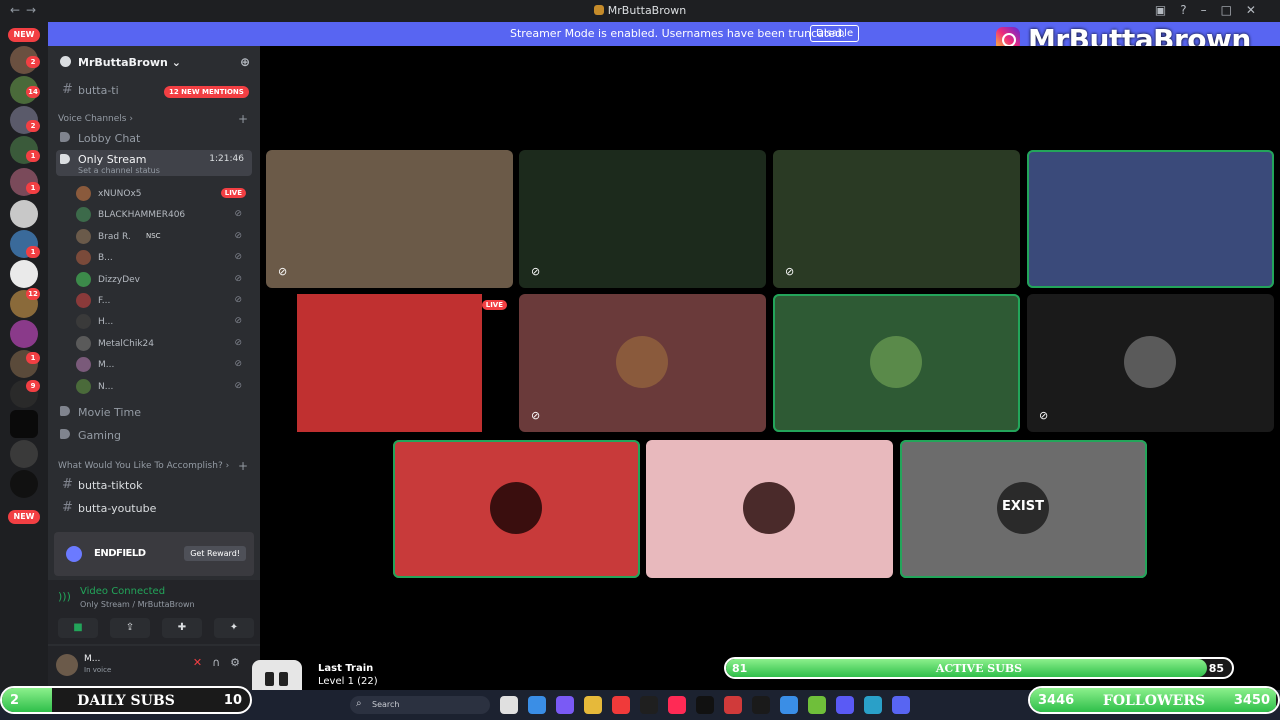 The height and width of the screenshot is (720, 1280). I want to click on channel-status: Set a channel status, so click(119, 170).